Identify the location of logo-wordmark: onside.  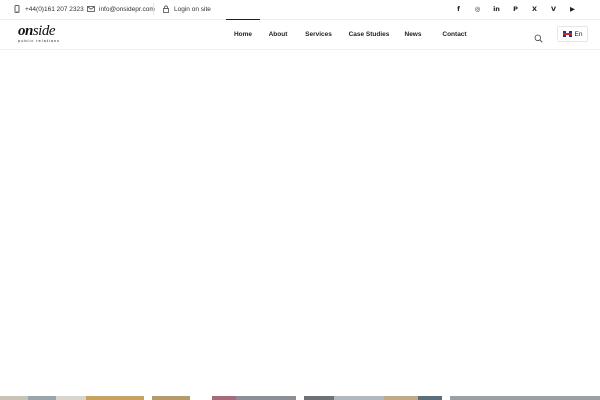
(37, 31).